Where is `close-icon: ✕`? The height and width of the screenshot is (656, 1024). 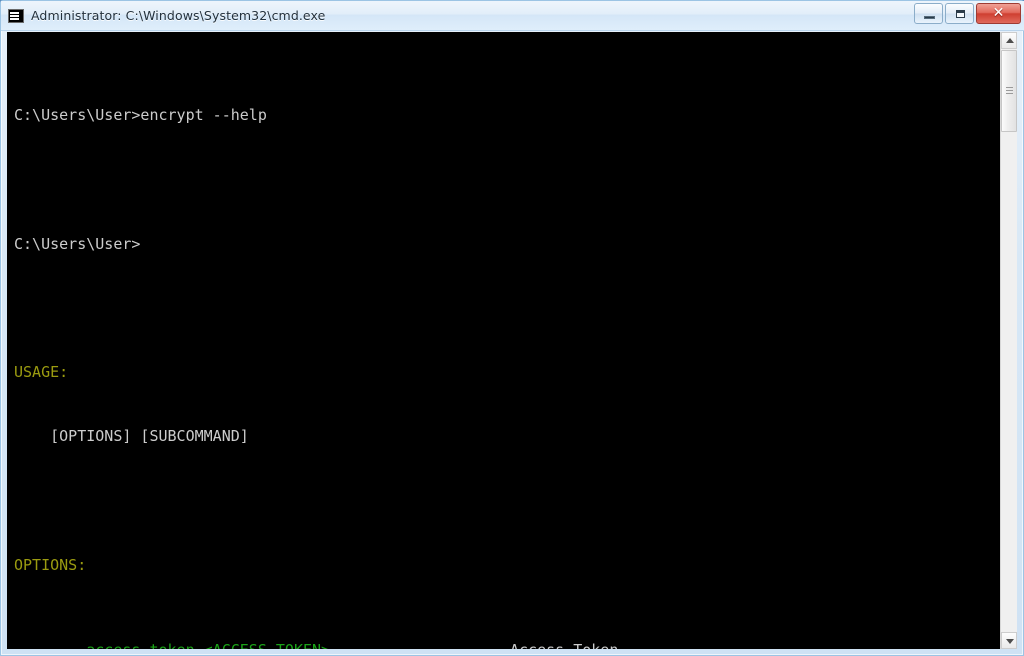 close-icon: ✕ is located at coordinates (998, 13).